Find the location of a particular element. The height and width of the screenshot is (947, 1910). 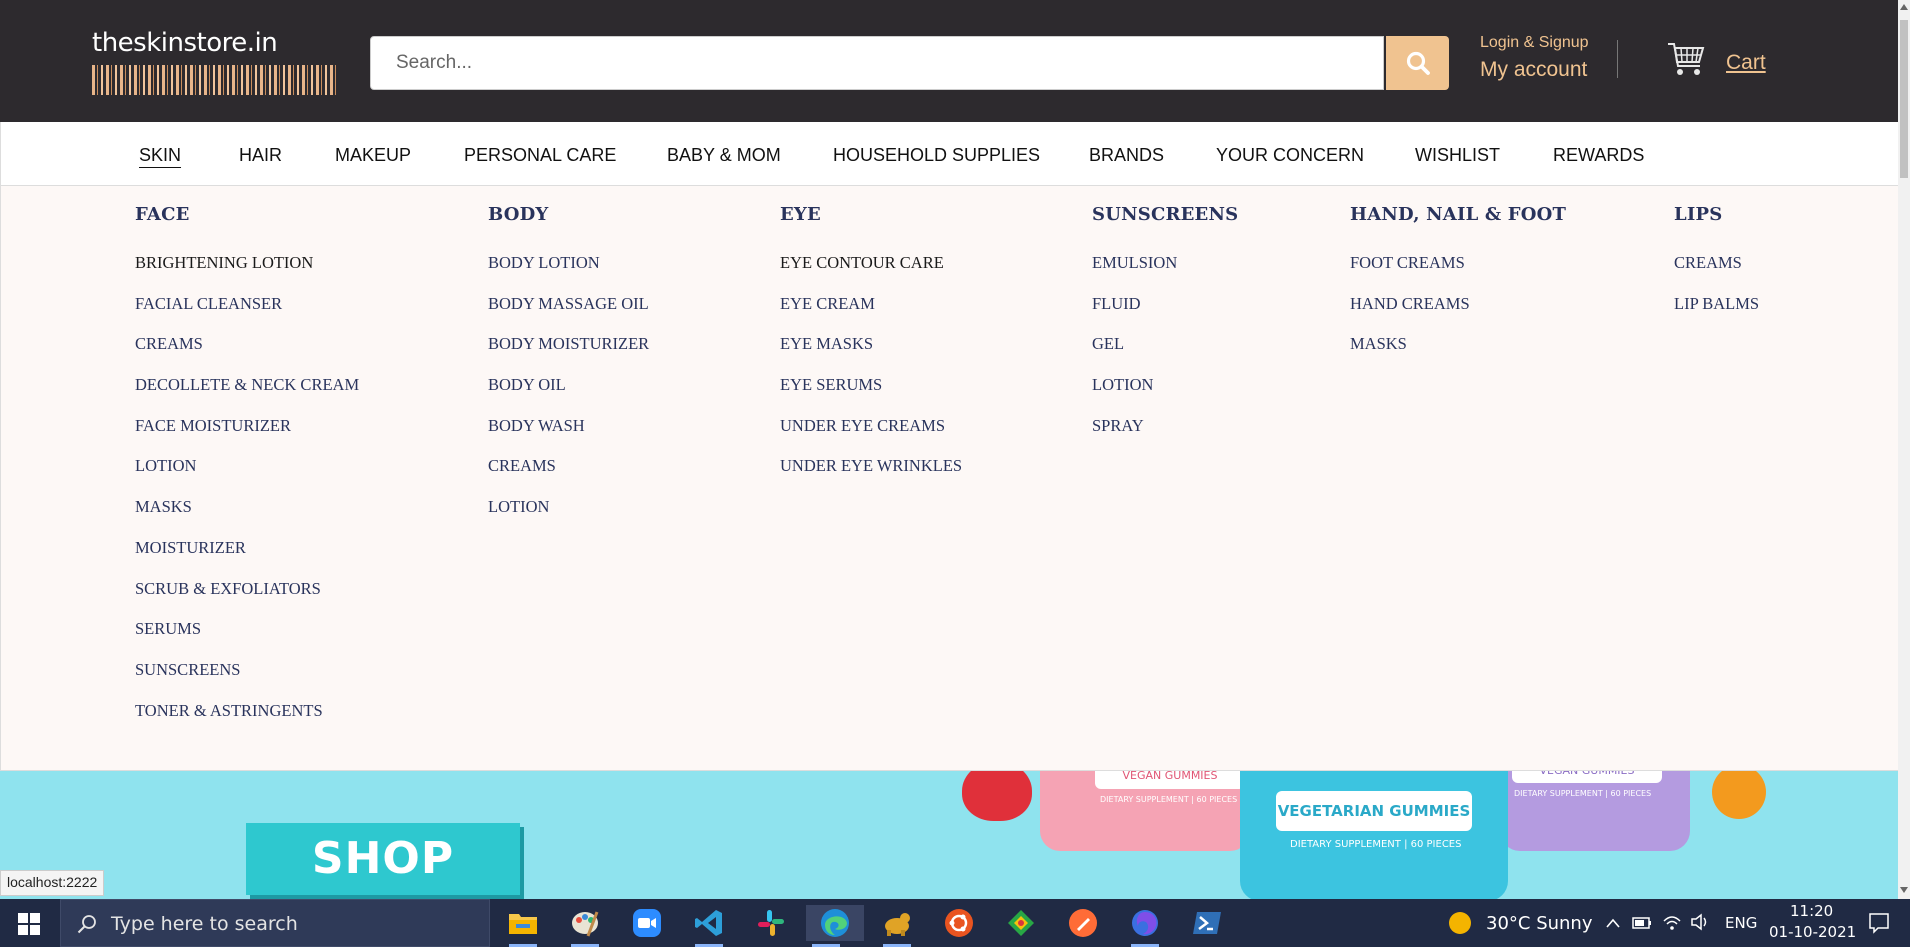

menu-link: EYE MASKS is located at coordinates (871, 354).